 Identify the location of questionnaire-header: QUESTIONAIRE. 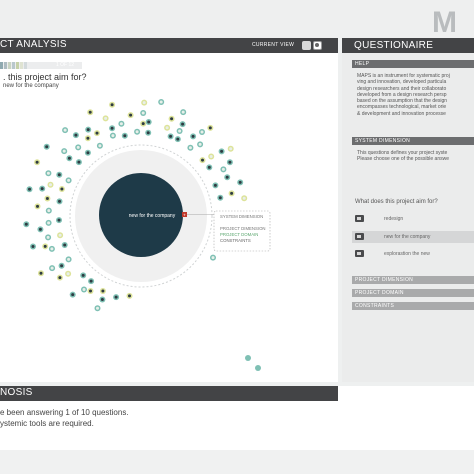
(408, 45).